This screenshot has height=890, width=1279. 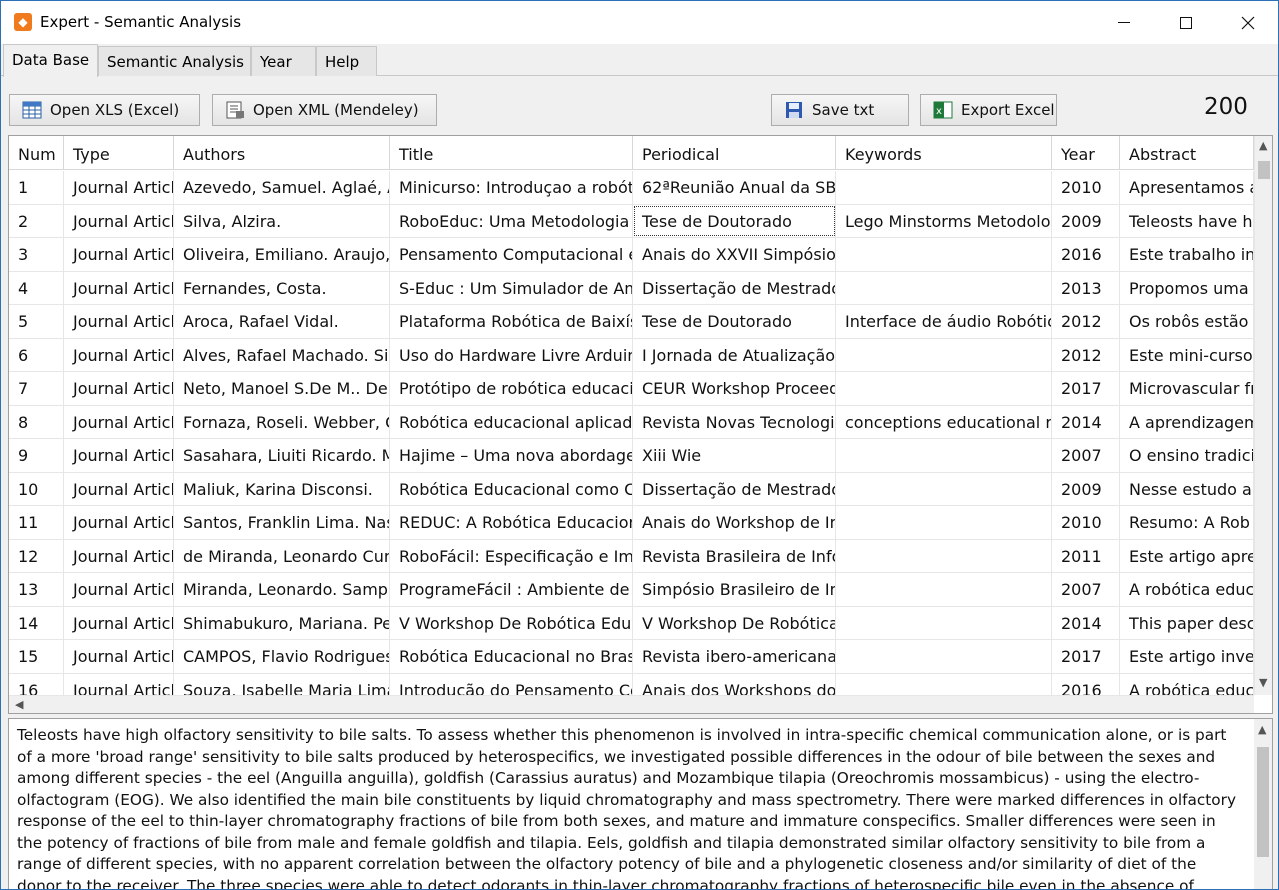 I want to click on cell-abstract: Este mini-curso, so click(x=1187, y=354).